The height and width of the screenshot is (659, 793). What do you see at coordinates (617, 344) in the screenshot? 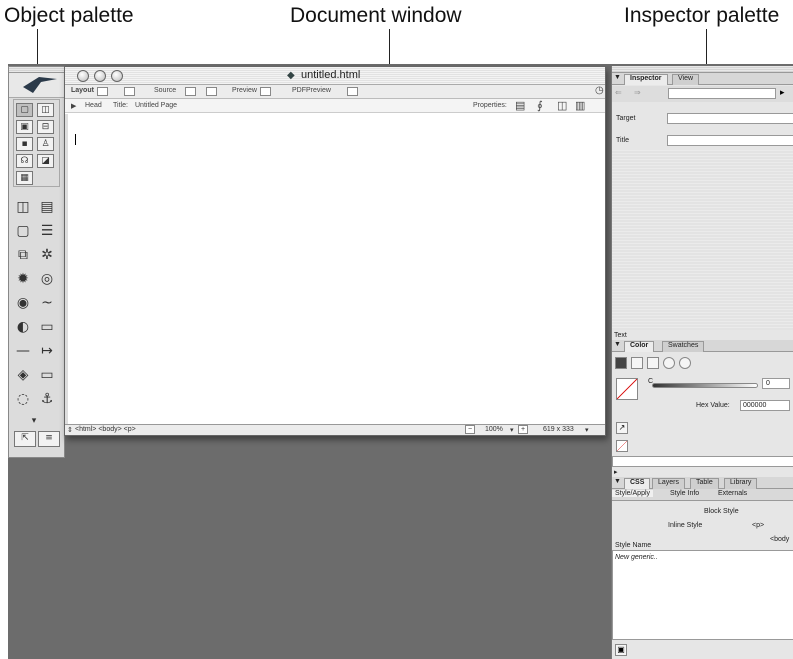
I see `color-collapse-icon: ▼` at bounding box center [617, 344].